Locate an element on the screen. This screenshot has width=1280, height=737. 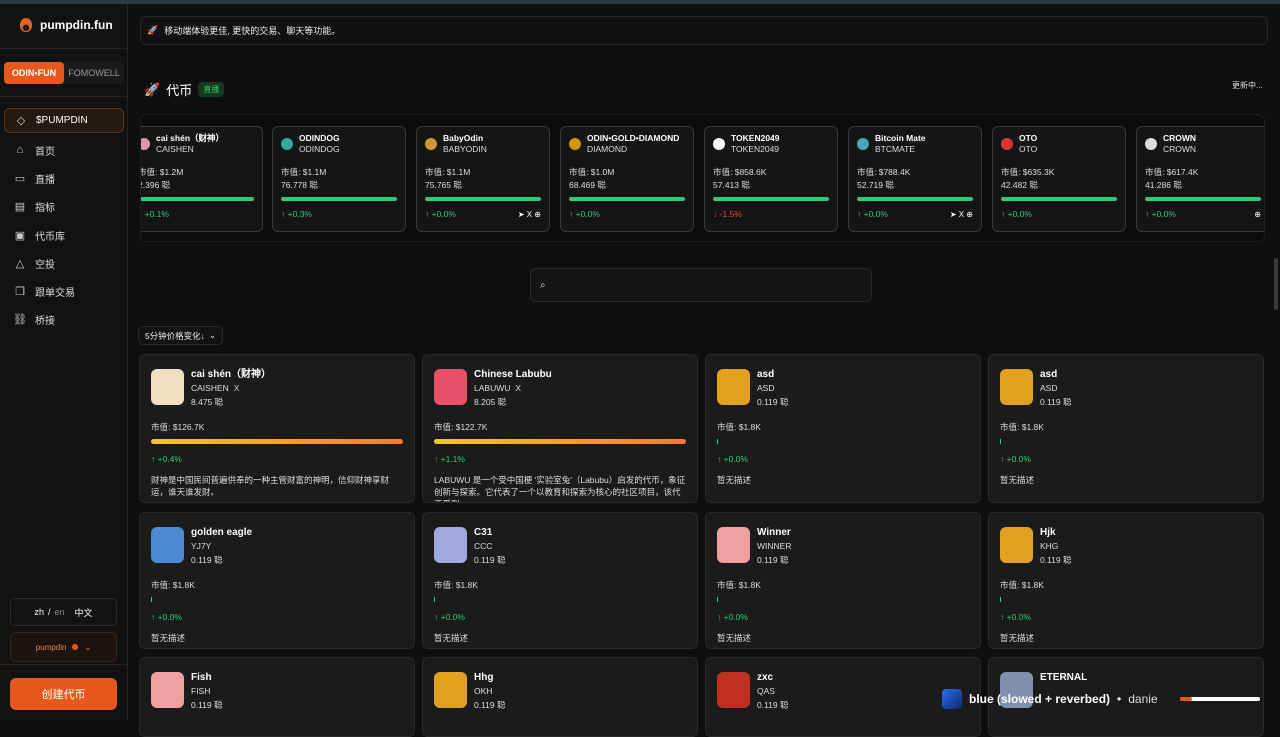
token-symbol: BTCMATE is located at coordinates (895, 149).